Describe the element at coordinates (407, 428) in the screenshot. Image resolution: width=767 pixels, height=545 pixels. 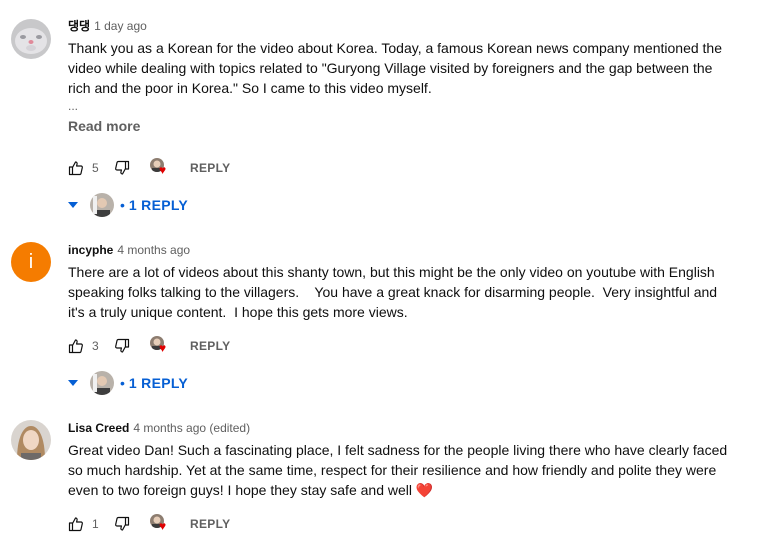
I see `comment-header: Lisa Creed 4 months ago (edited)` at that location.